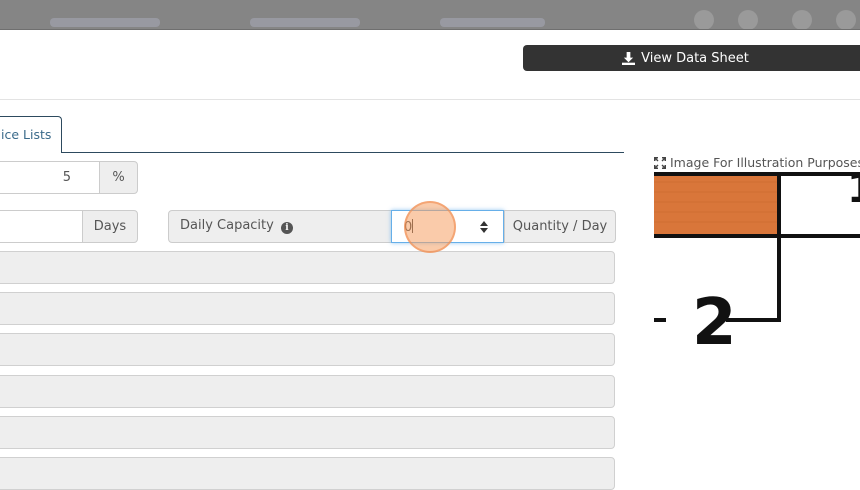 This screenshot has height=490, width=860. Describe the element at coordinates (312, 152) in the screenshot. I see `tab-divider` at that location.